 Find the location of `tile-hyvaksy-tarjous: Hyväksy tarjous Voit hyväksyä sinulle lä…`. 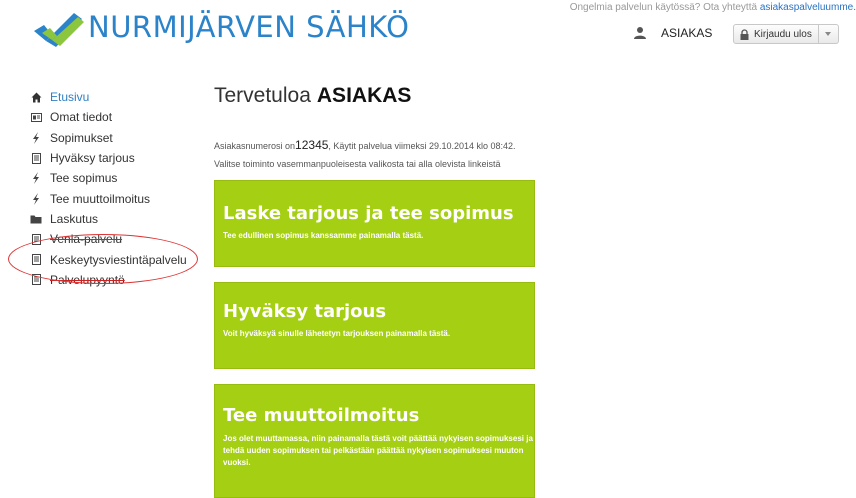

tile-hyvaksy-tarjous: Hyväksy tarjous Voit hyväksyä sinulle lä… is located at coordinates (374, 325).